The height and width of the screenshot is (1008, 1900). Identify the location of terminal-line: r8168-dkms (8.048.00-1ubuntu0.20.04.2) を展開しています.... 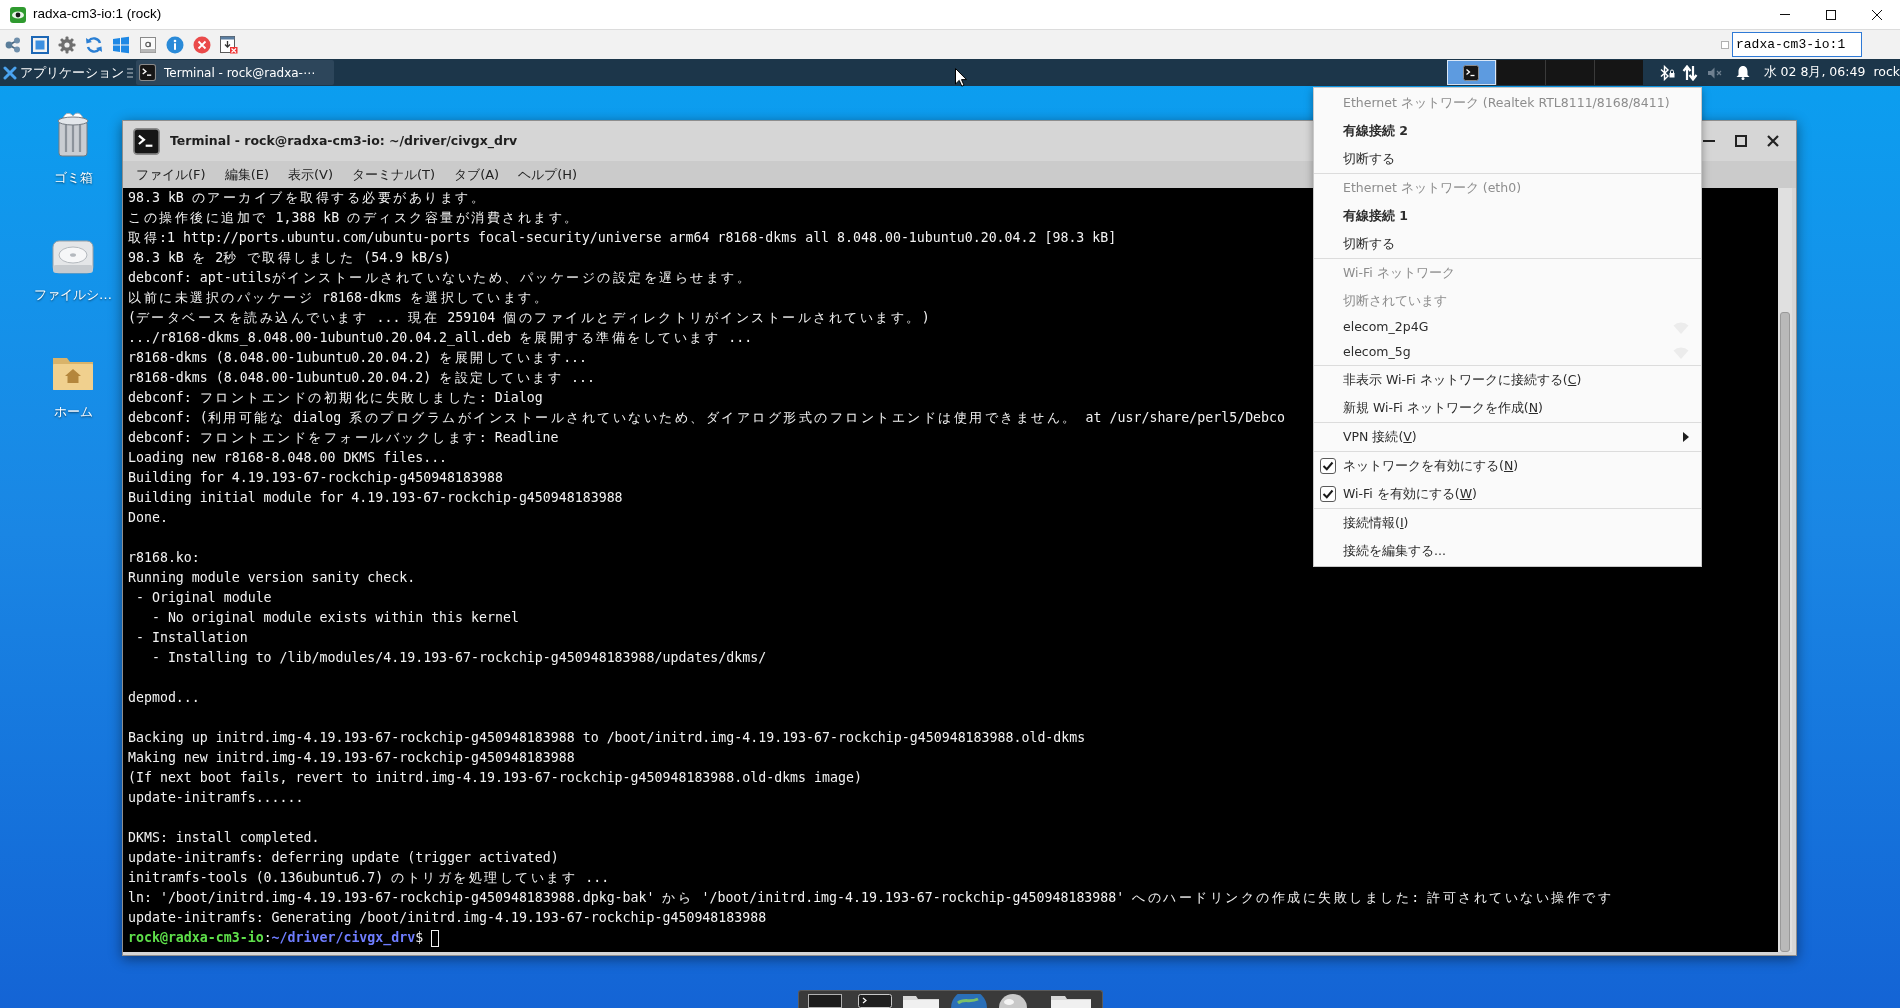
(358, 357).